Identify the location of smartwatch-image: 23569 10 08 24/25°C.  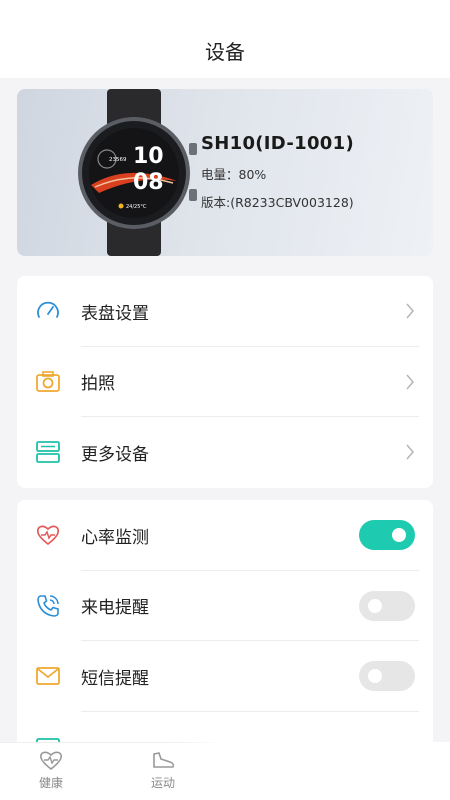
(137, 172).